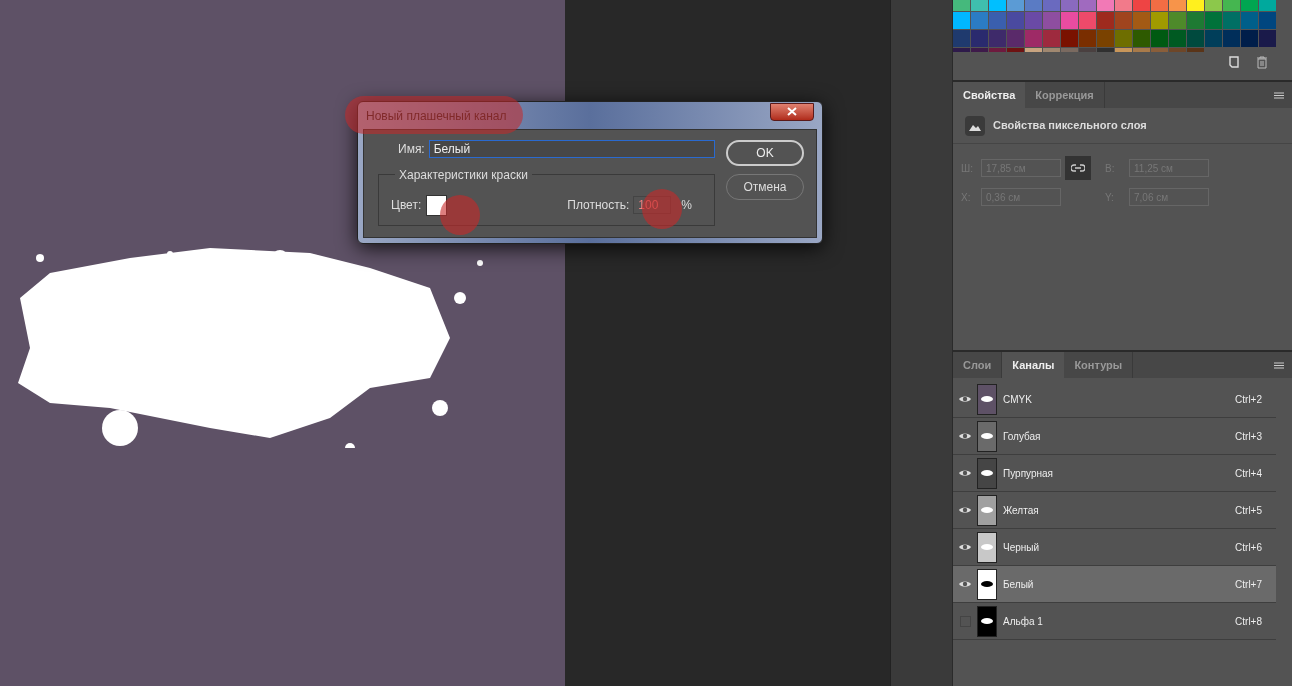 Image resolution: width=1292 pixels, height=686 pixels. I want to click on color-swatch, so click(437, 205).